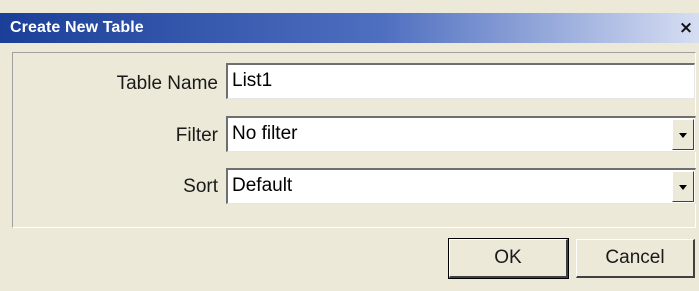 This screenshot has height=291, width=699. I want to click on filter-select: No filter, so click(461, 134).